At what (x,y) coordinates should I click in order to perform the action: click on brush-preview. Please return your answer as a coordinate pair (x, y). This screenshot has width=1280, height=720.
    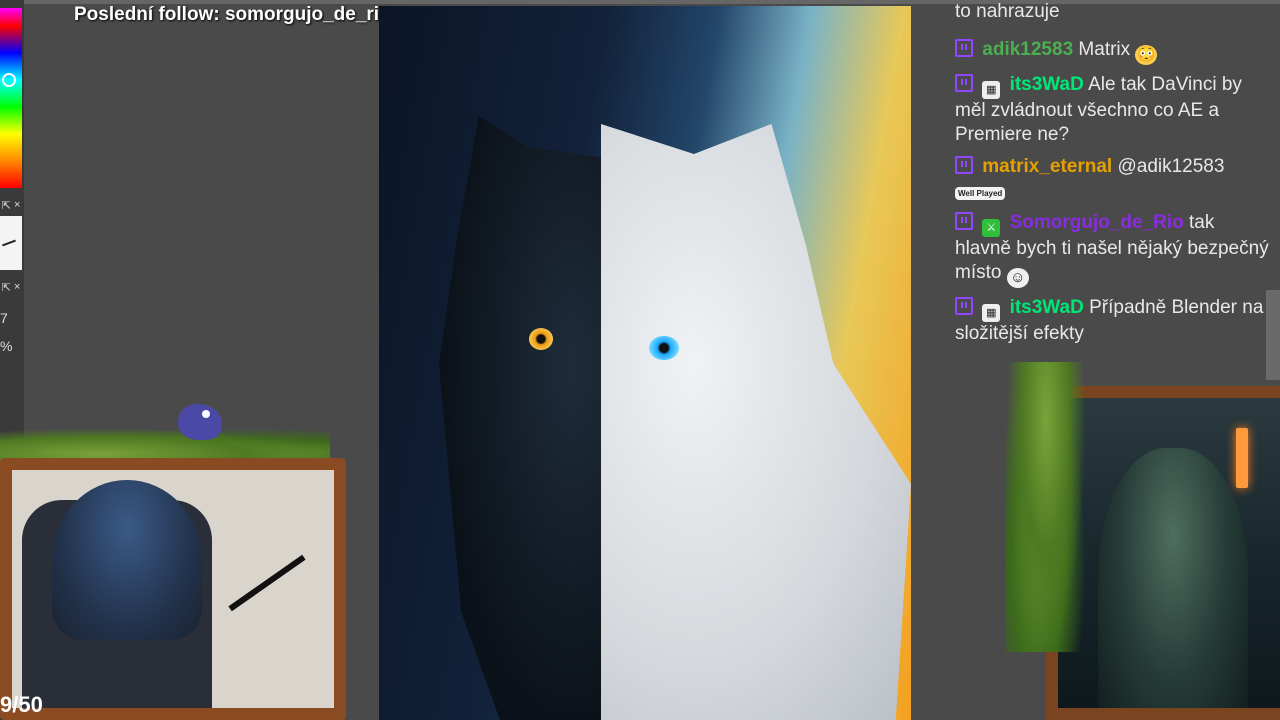
    Looking at the image, I should click on (11, 243).